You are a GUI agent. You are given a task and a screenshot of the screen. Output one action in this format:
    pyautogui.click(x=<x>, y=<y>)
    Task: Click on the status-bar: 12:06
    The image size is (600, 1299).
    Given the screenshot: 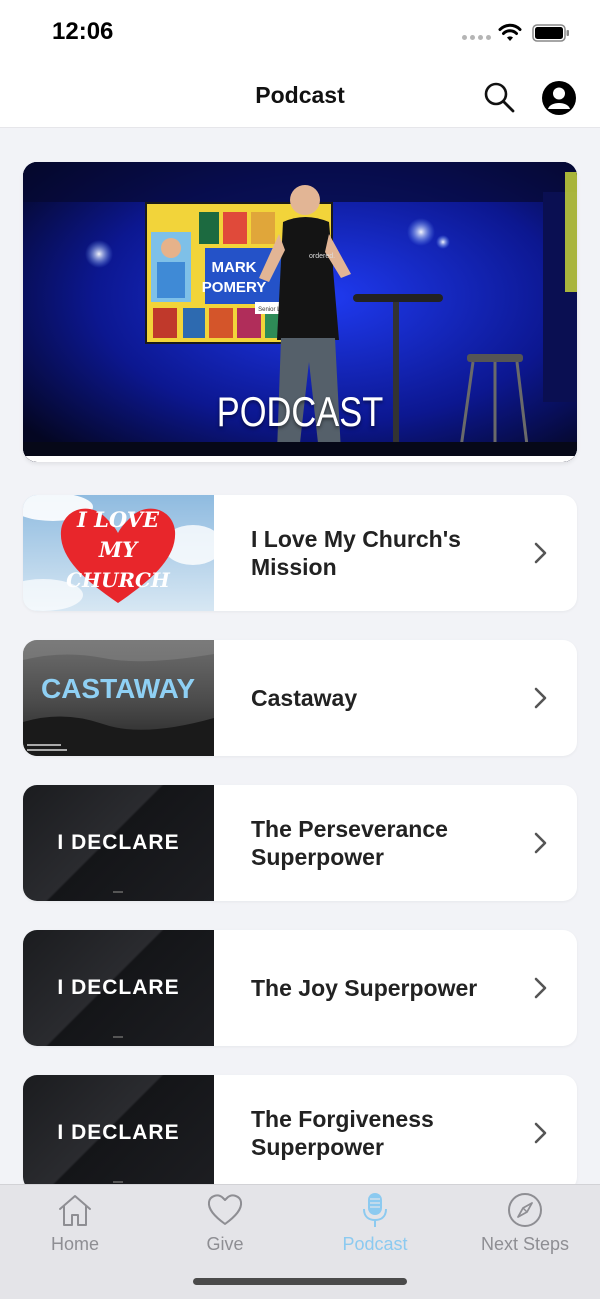 What is the action you would take?
    pyautogui.click(x=300, y=31)
    